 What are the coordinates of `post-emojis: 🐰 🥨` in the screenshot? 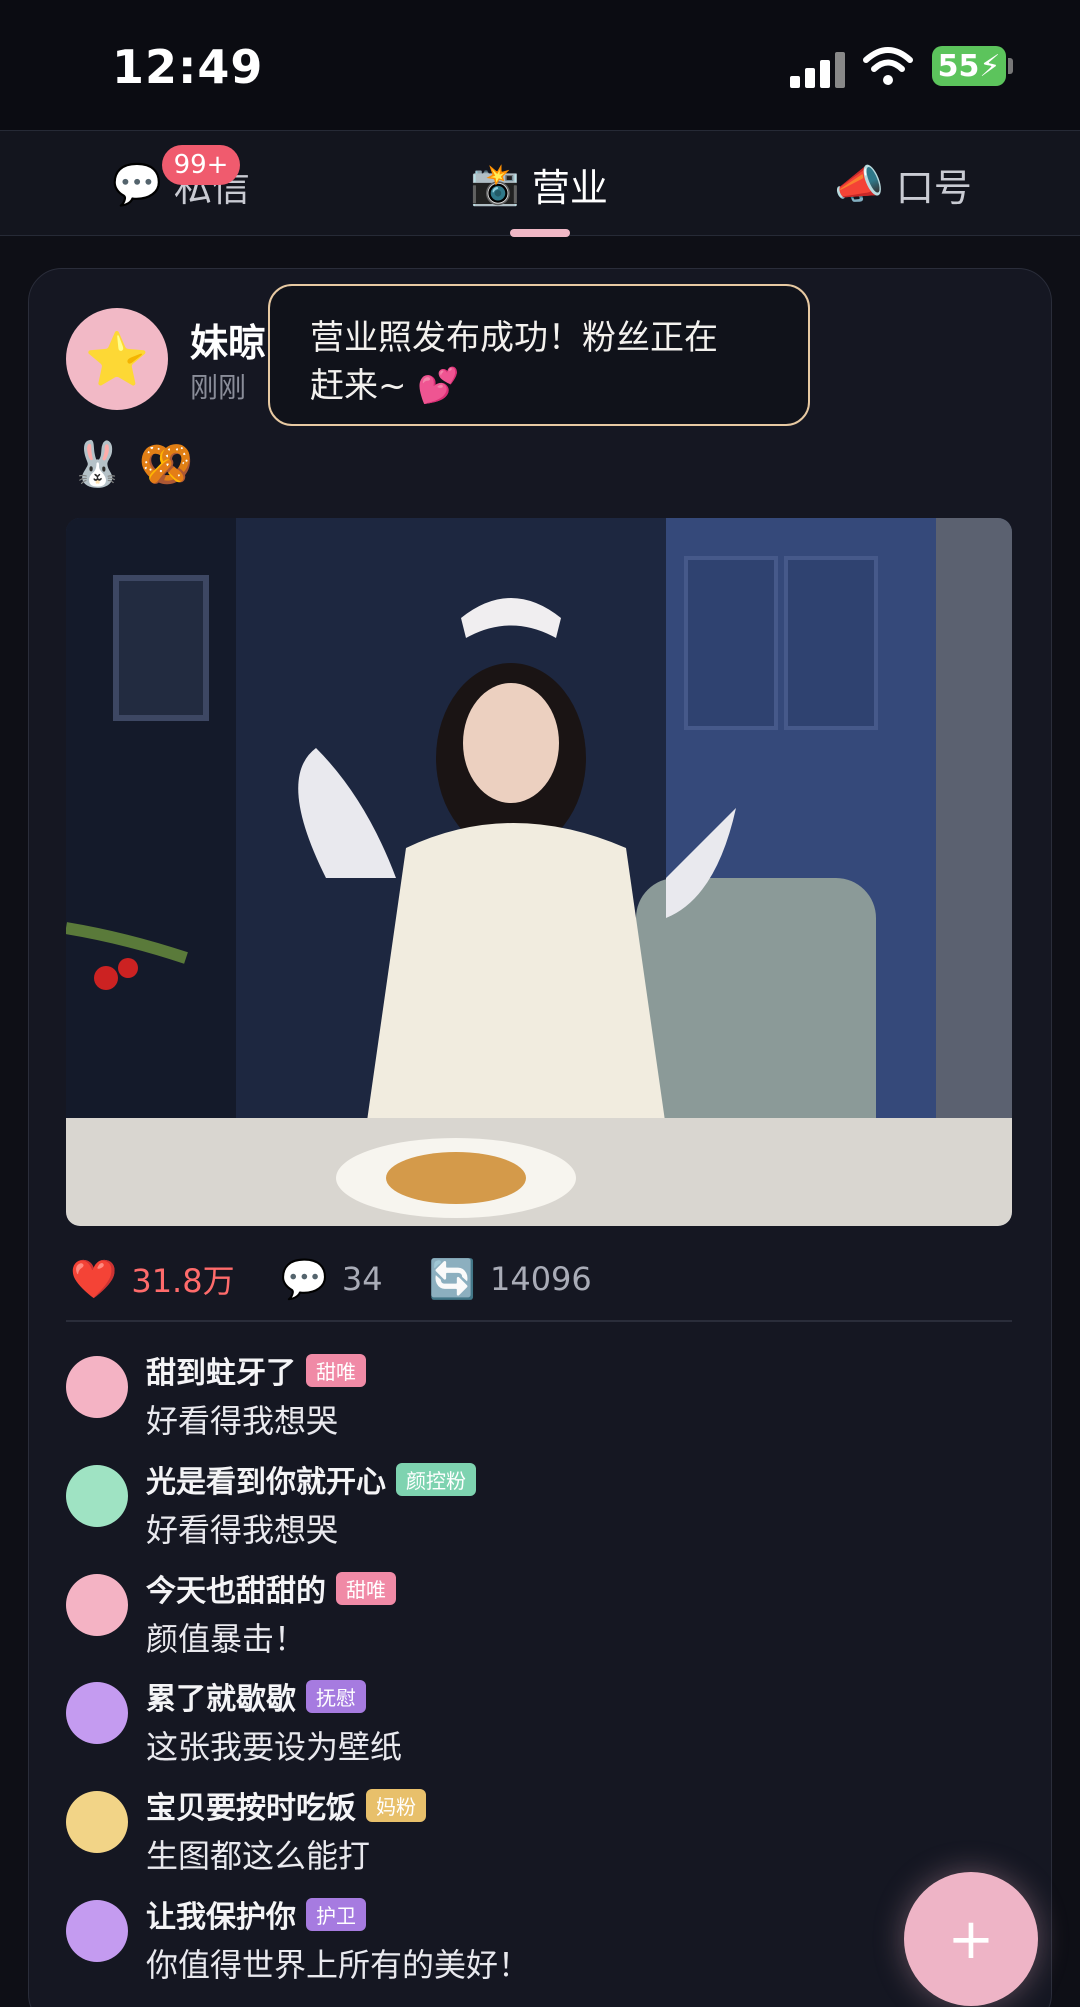 It's located at (132, 464).